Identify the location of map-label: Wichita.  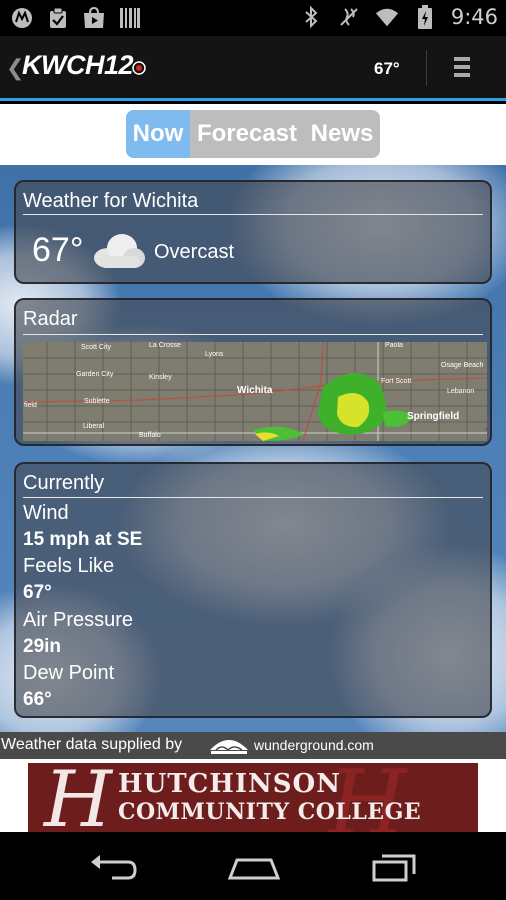
(255, 390).